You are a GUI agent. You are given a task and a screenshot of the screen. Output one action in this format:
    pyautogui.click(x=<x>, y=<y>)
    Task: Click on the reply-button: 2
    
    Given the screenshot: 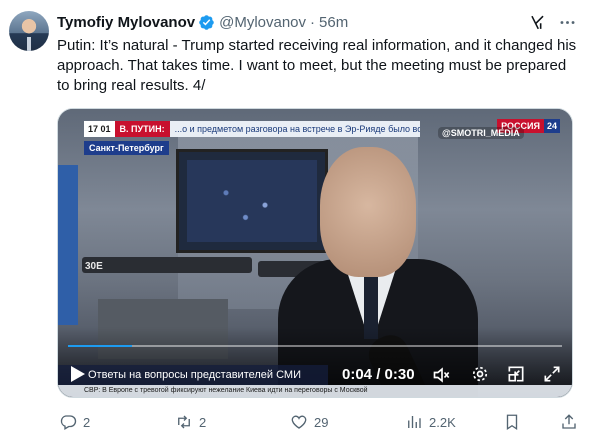 What is the action you would take?
    pyautogui.click(x=74, y=422)
    